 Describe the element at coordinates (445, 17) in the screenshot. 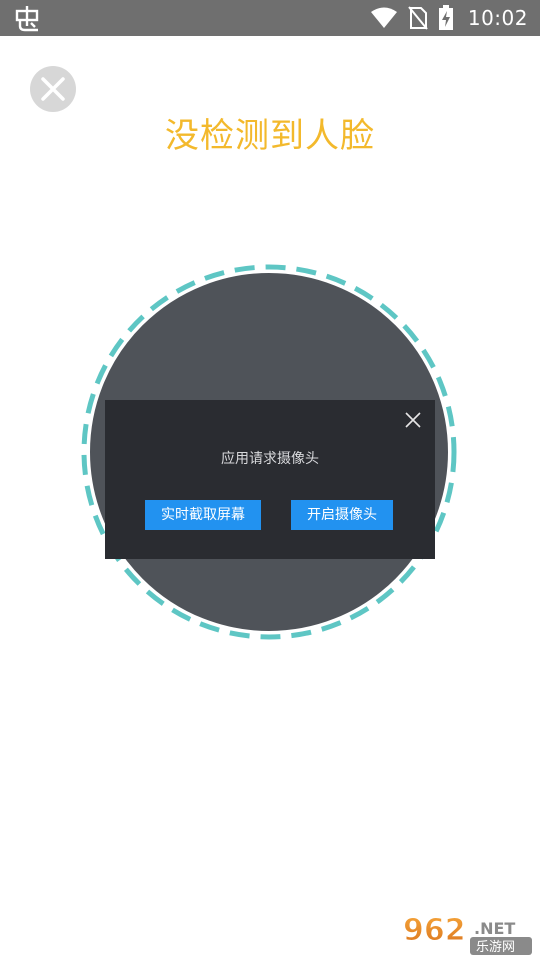

I see `battery-charging-icon` at that location.